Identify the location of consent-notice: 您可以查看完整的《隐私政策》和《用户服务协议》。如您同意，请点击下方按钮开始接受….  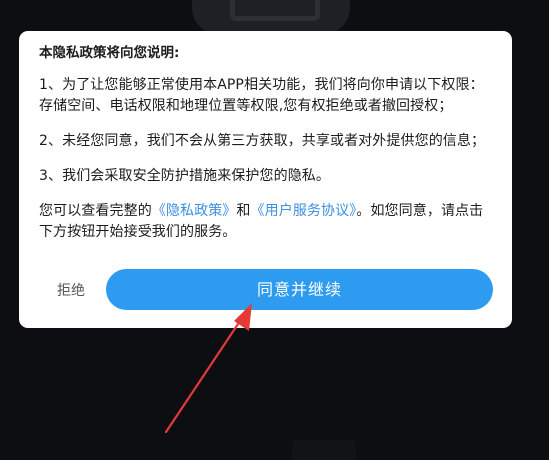
(266, 222).